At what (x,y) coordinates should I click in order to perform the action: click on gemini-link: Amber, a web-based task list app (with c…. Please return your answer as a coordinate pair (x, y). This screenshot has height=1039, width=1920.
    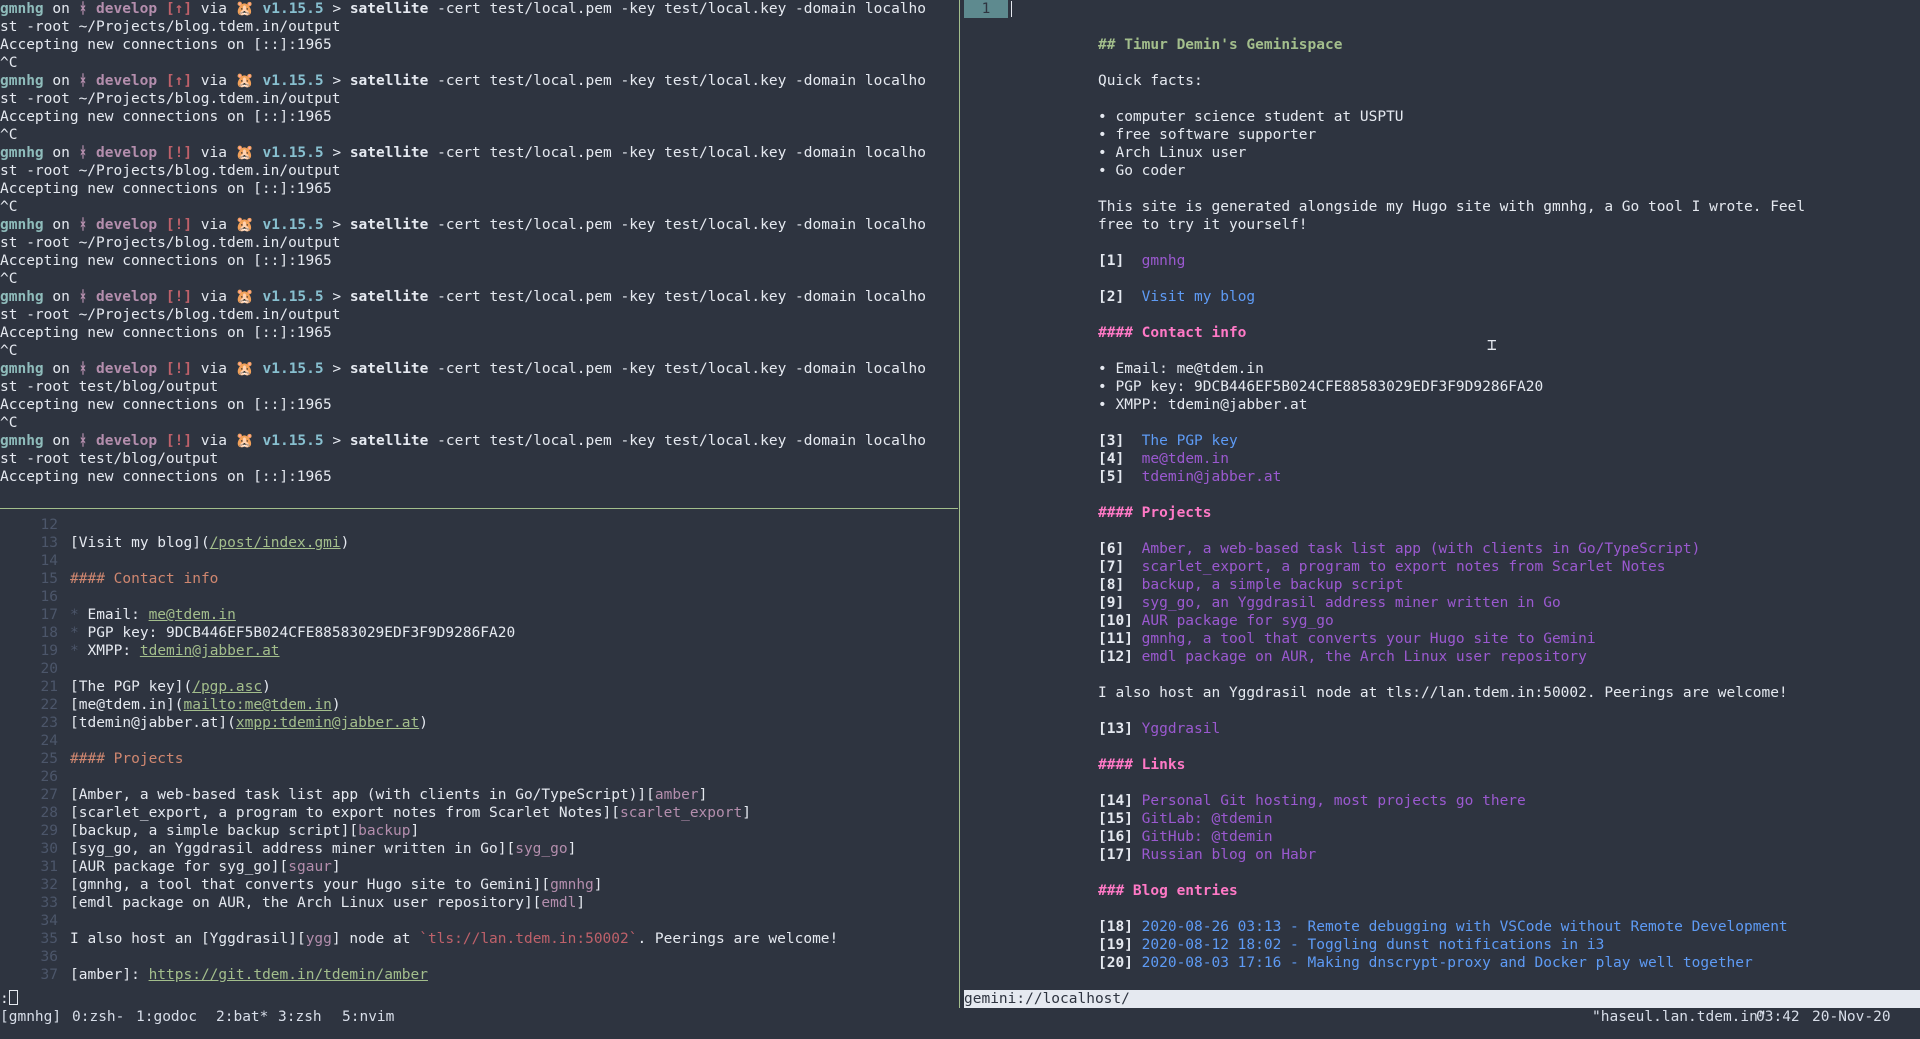
    Looking at the image, I should click on (1421, 549).